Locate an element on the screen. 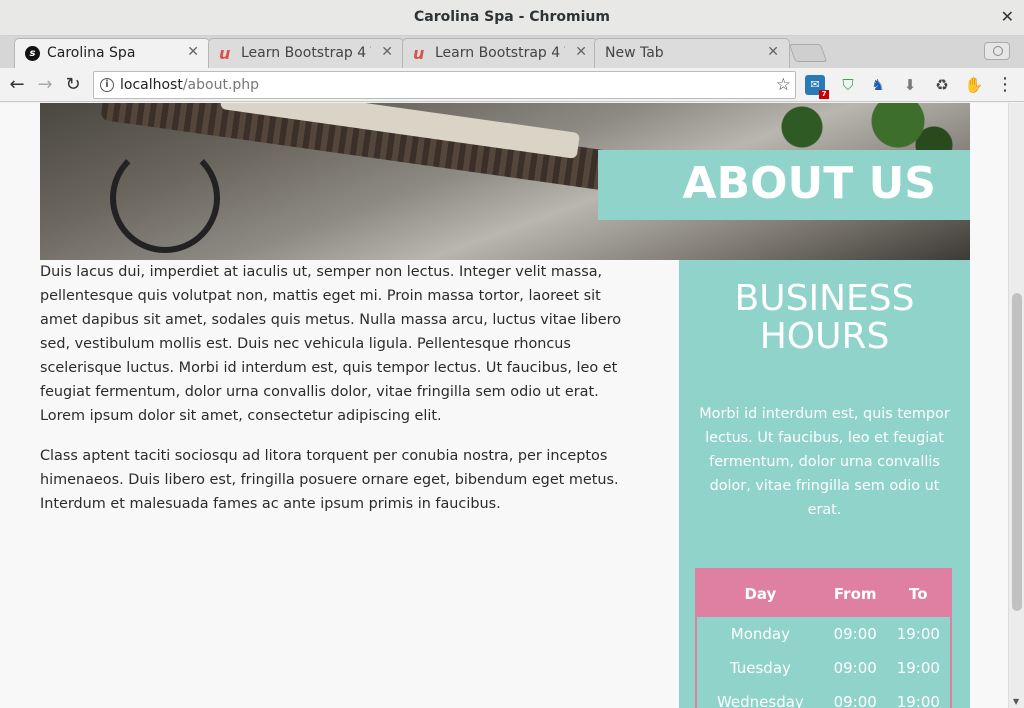  page-title: ABOUT US is located at coordinates (809, 183).